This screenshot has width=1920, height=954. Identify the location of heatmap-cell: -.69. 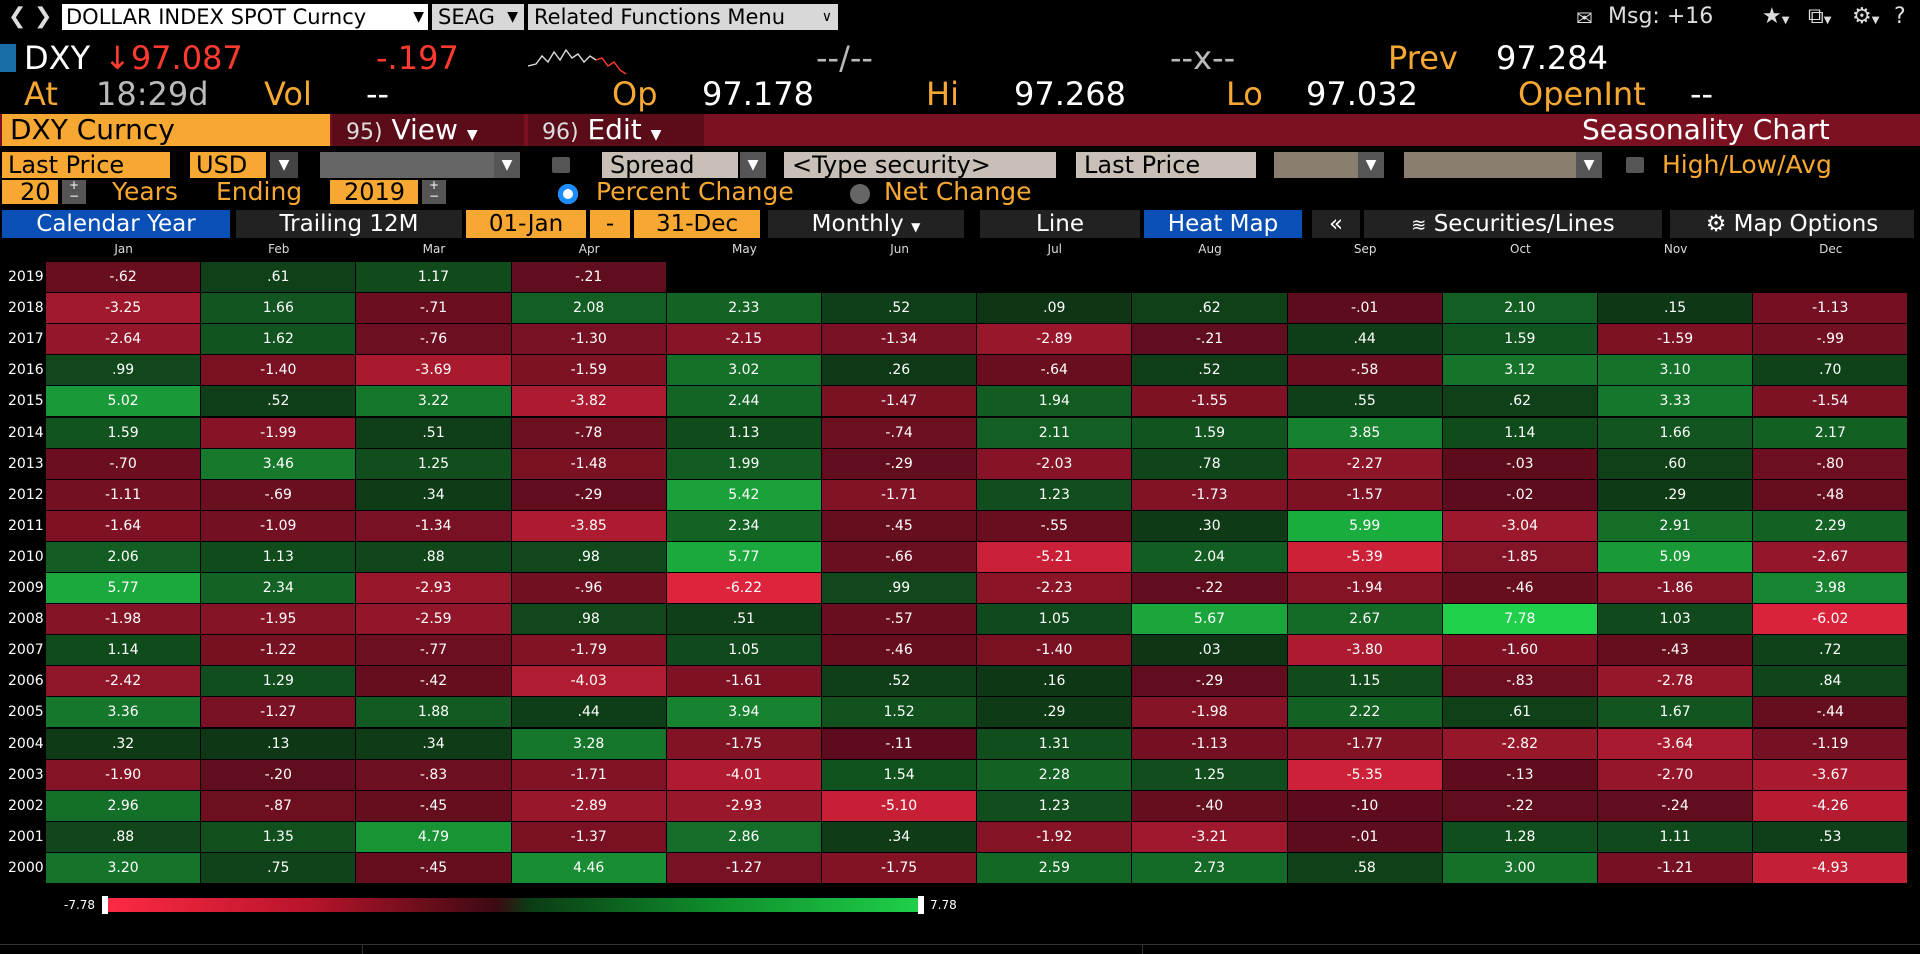
(279, 495).